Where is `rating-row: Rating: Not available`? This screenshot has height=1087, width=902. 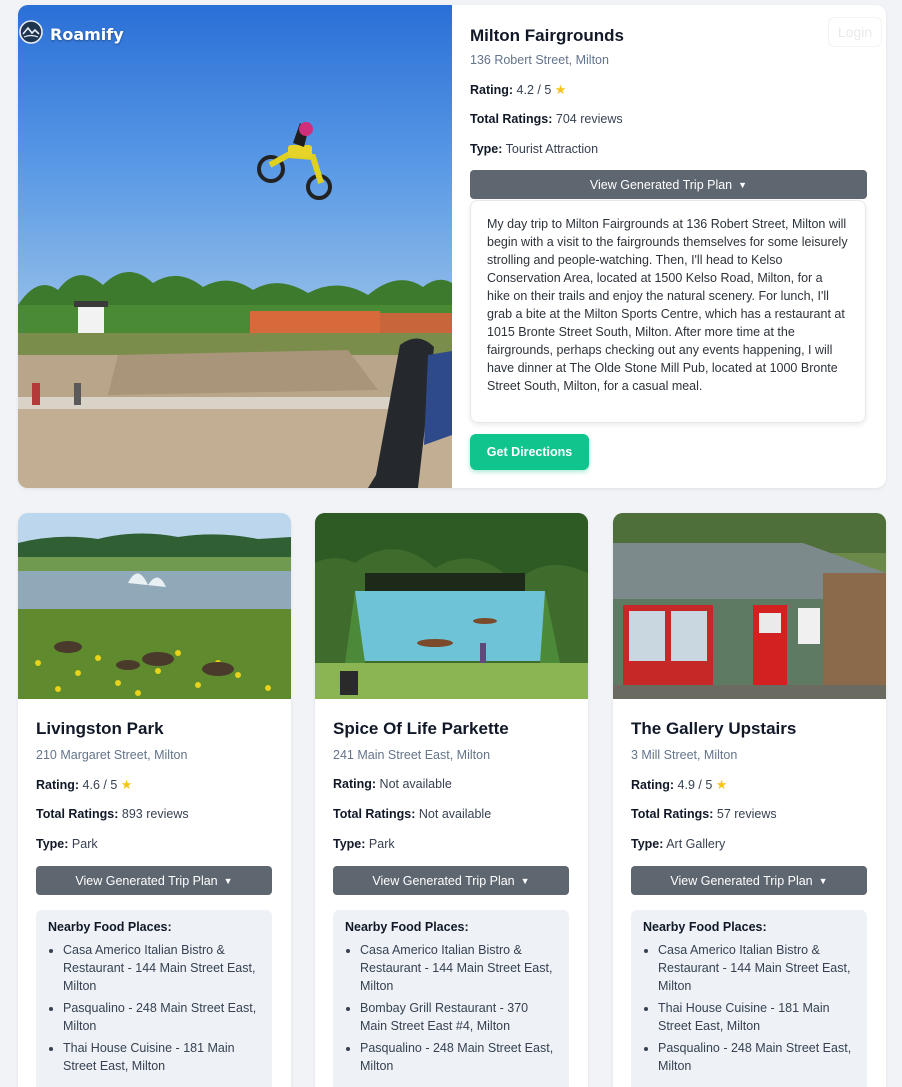
rating-row: Rating: Not available is located at coordinates (392, 784).